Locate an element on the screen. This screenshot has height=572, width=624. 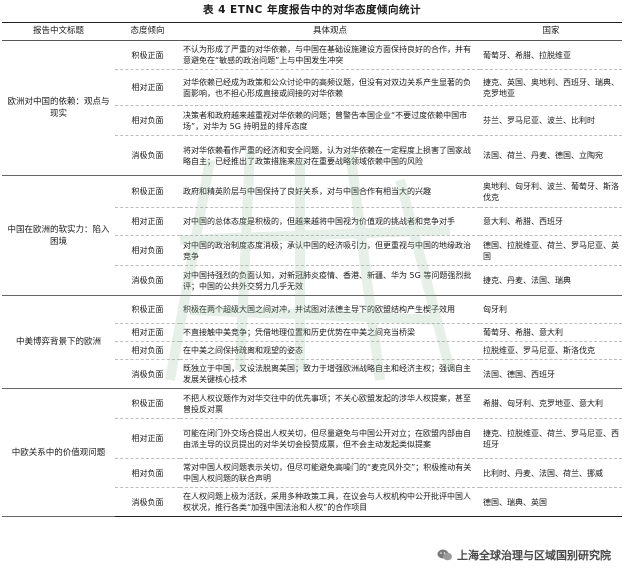
countries-cell: 德国、瑞典、英国 is located at coordinates (551, 502).